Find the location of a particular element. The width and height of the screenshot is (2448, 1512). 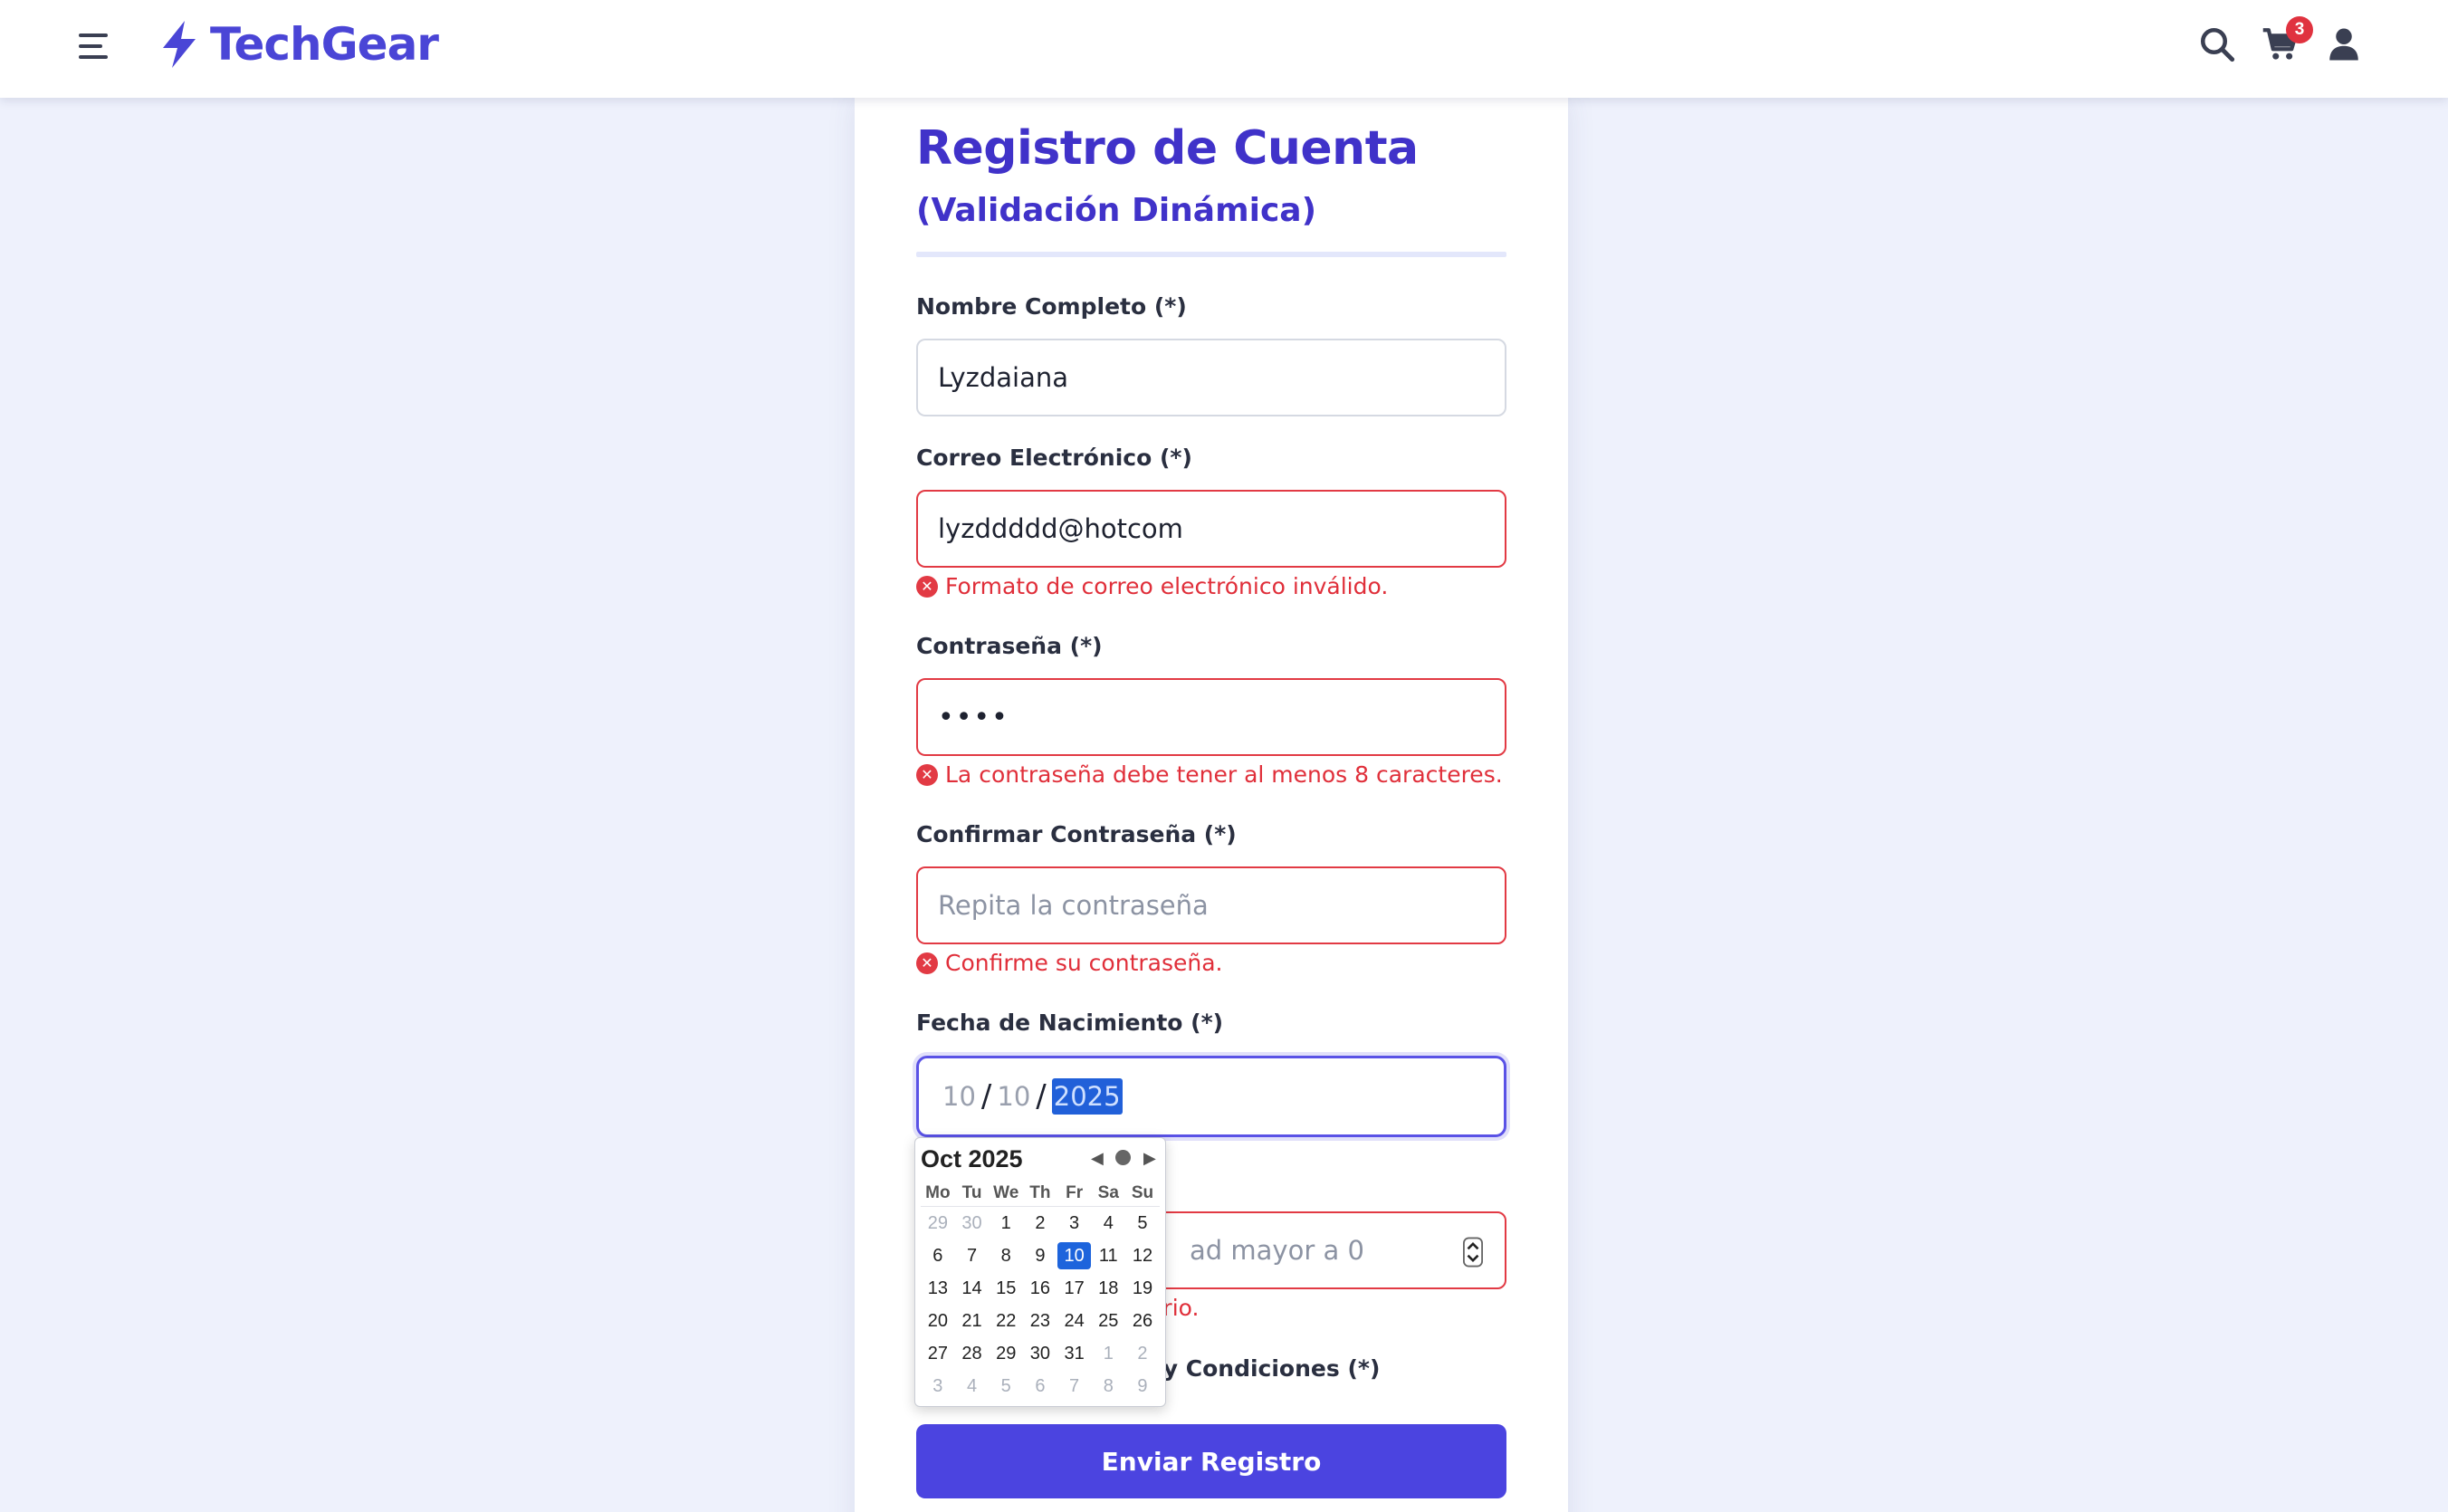

bolt-icon is located at coordinates (179, 44).